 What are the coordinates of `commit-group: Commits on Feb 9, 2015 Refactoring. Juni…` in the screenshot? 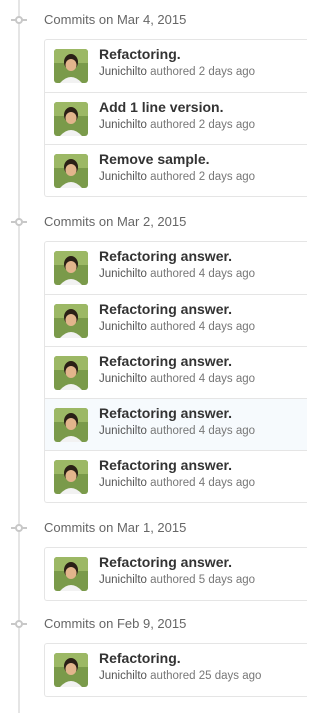 It's located at (153, 655).